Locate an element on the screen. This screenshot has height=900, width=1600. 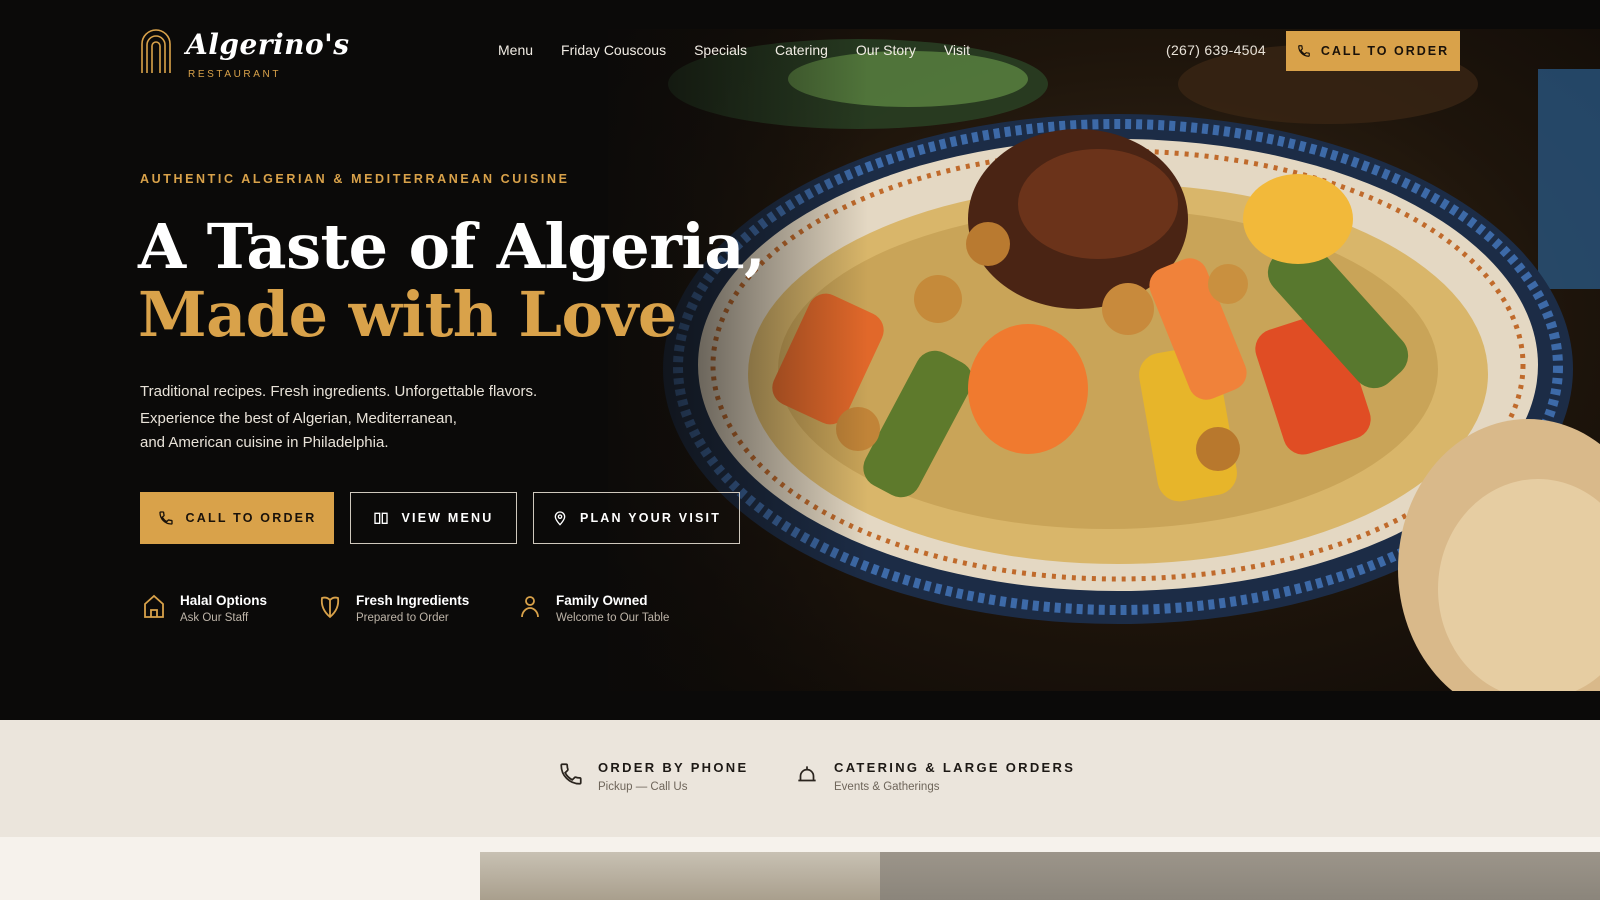
strip-title: CATERING & LARGE ORDERS is located at coordinates (955, 767).